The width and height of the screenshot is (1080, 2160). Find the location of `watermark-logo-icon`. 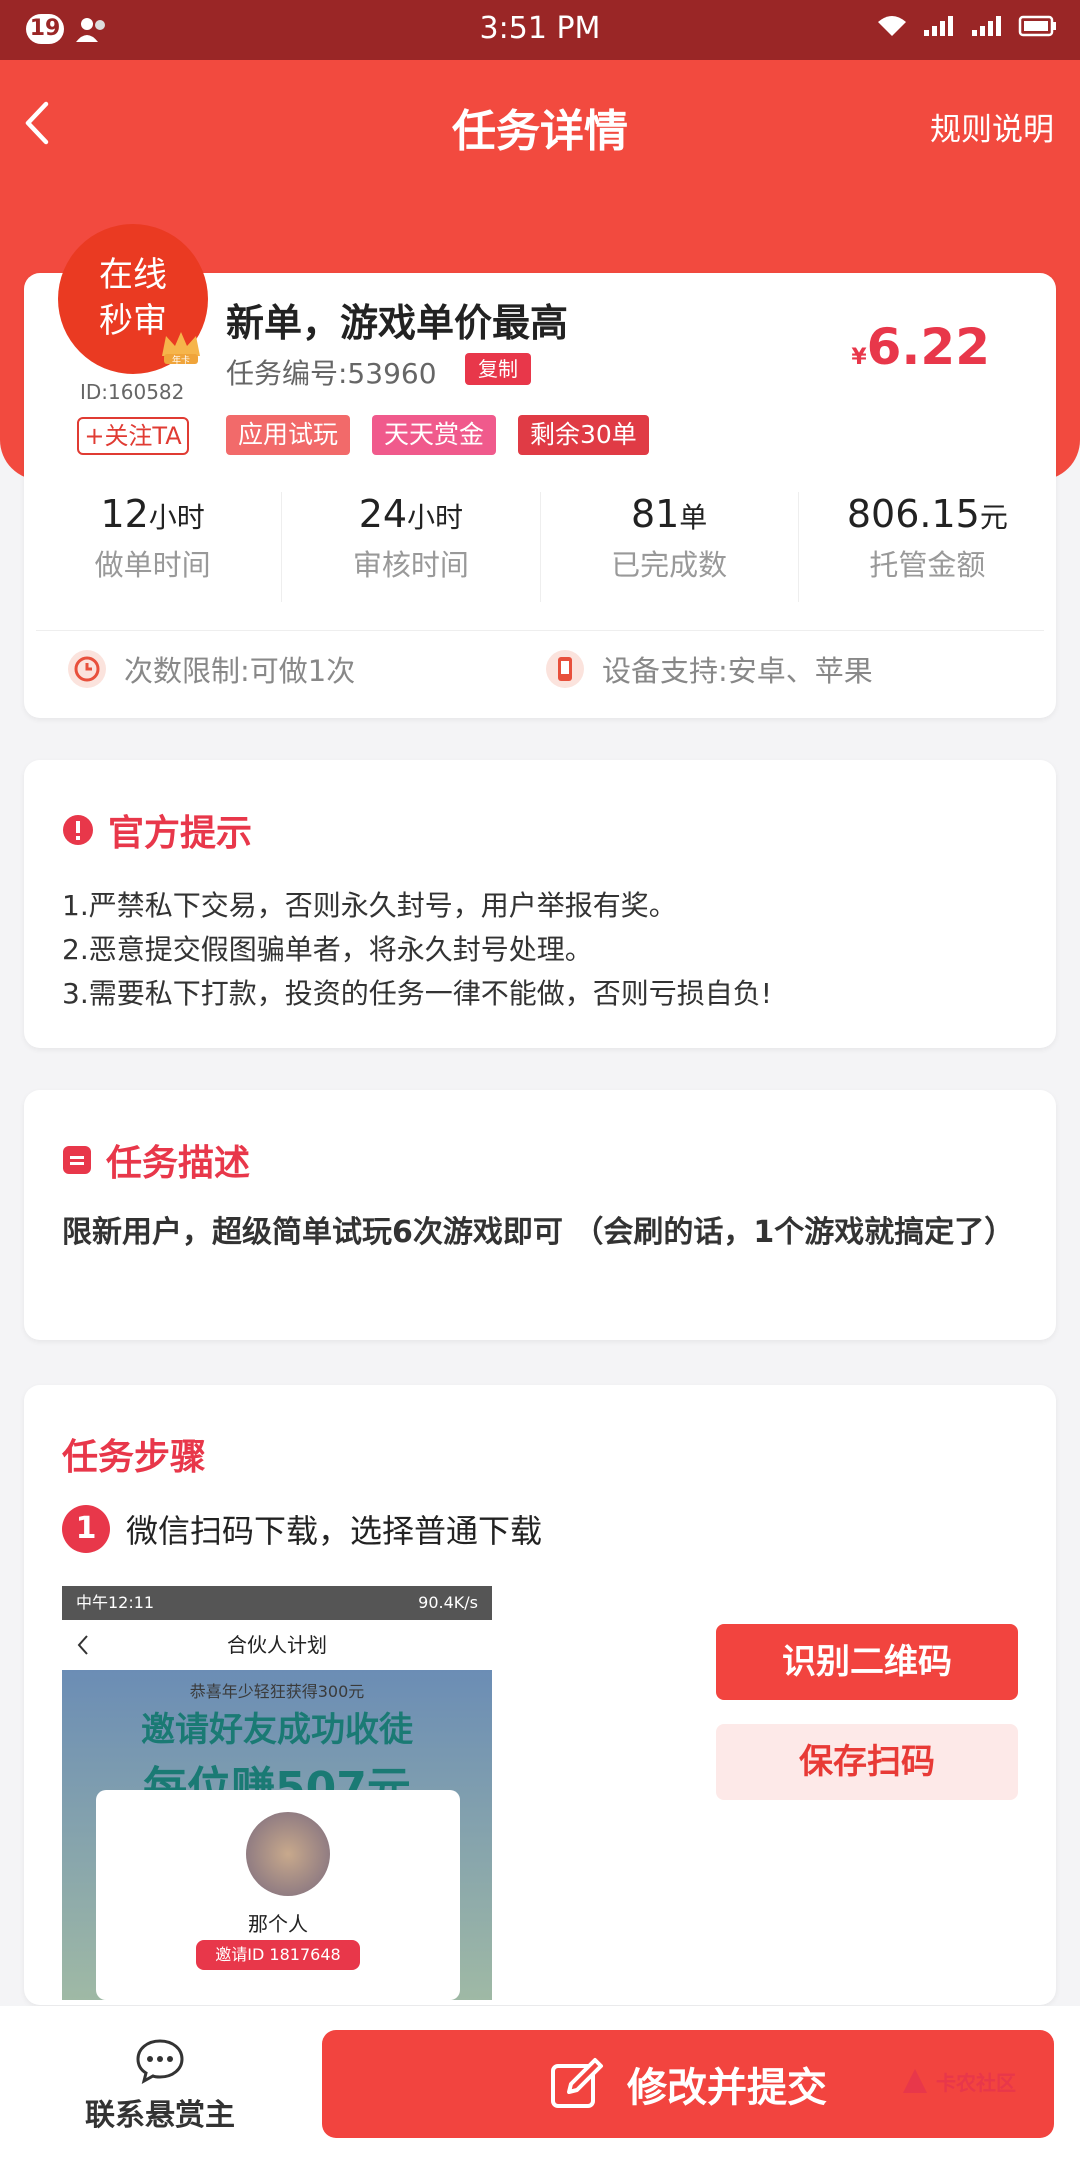

watermark-logo-icon is located at coordinates (915, 2081).